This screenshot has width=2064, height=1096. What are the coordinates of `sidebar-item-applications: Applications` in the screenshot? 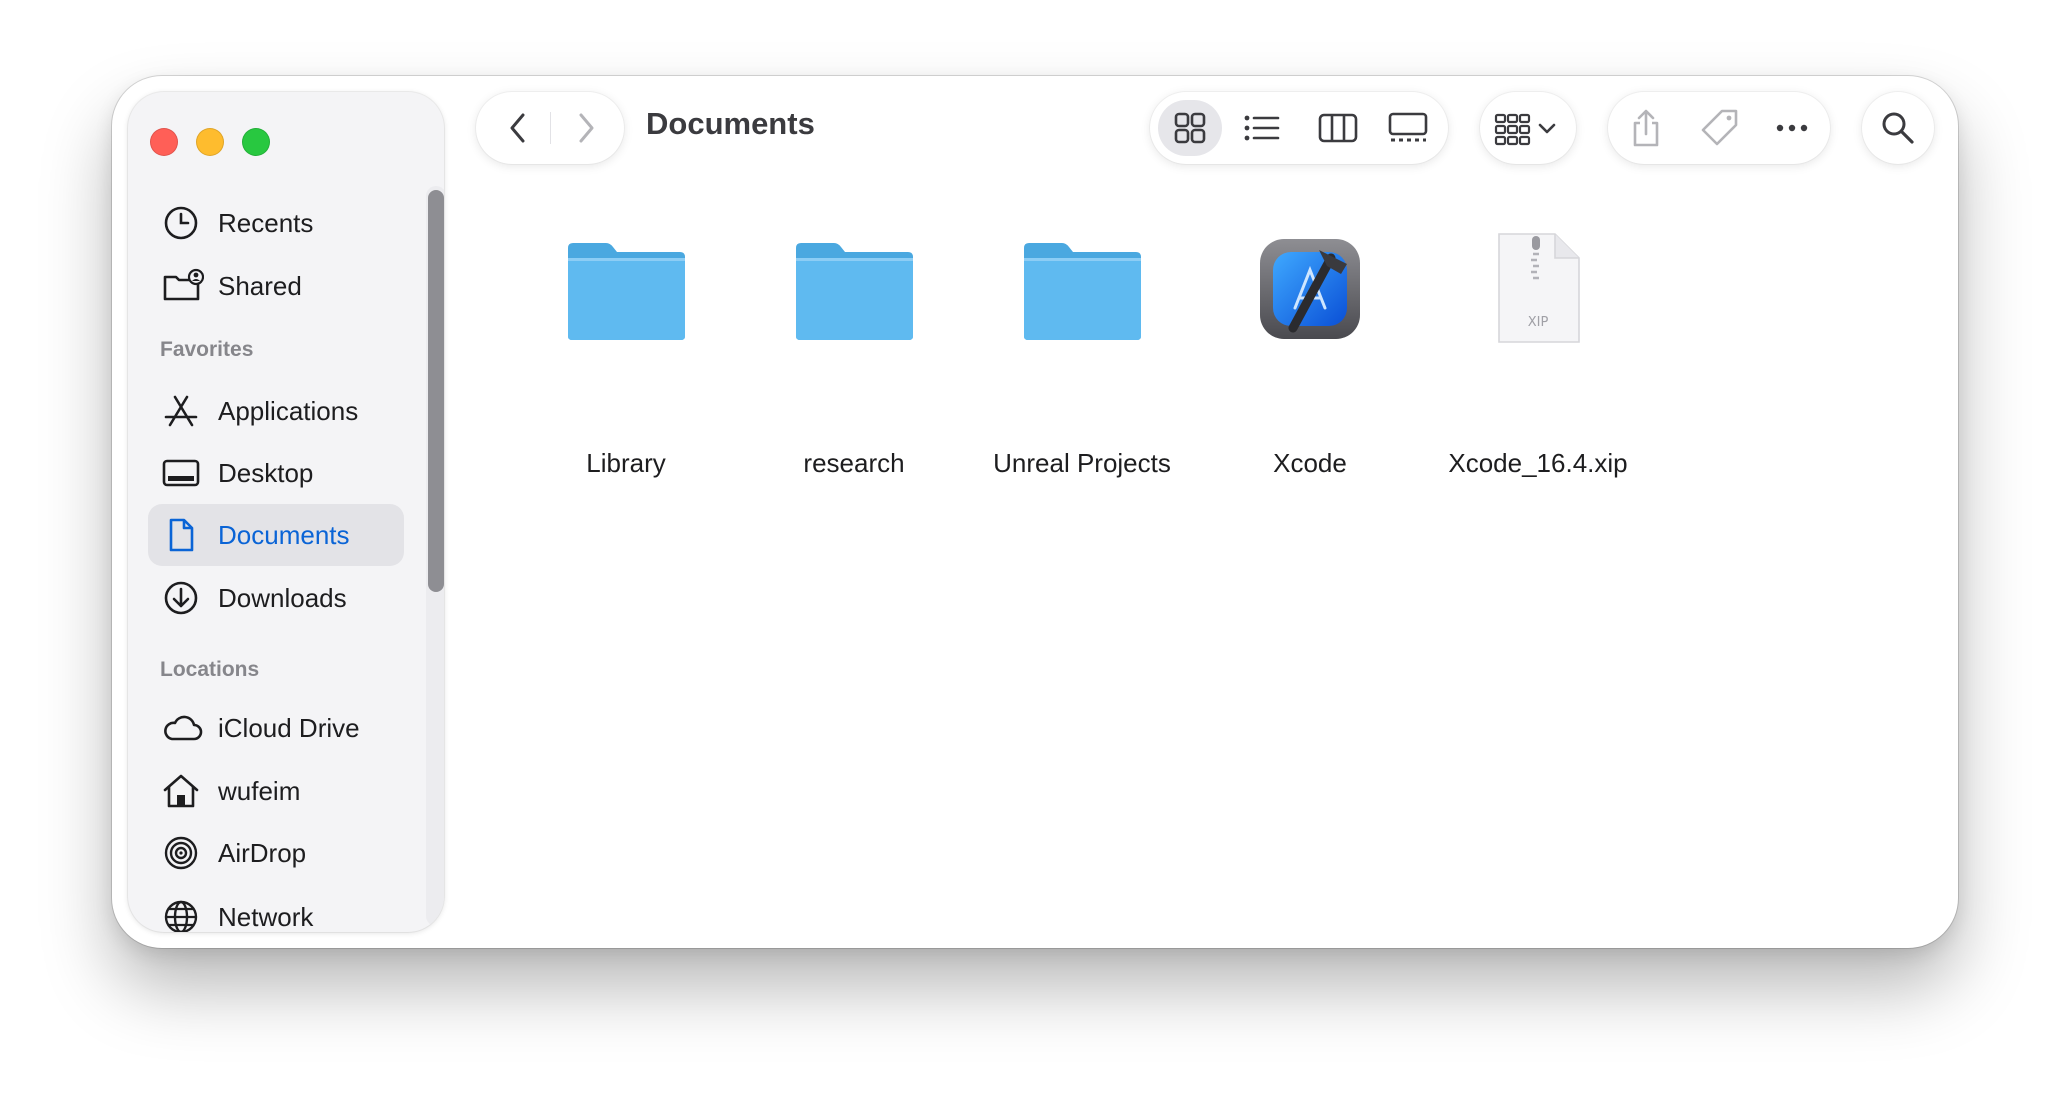 It's located at (276, 411).